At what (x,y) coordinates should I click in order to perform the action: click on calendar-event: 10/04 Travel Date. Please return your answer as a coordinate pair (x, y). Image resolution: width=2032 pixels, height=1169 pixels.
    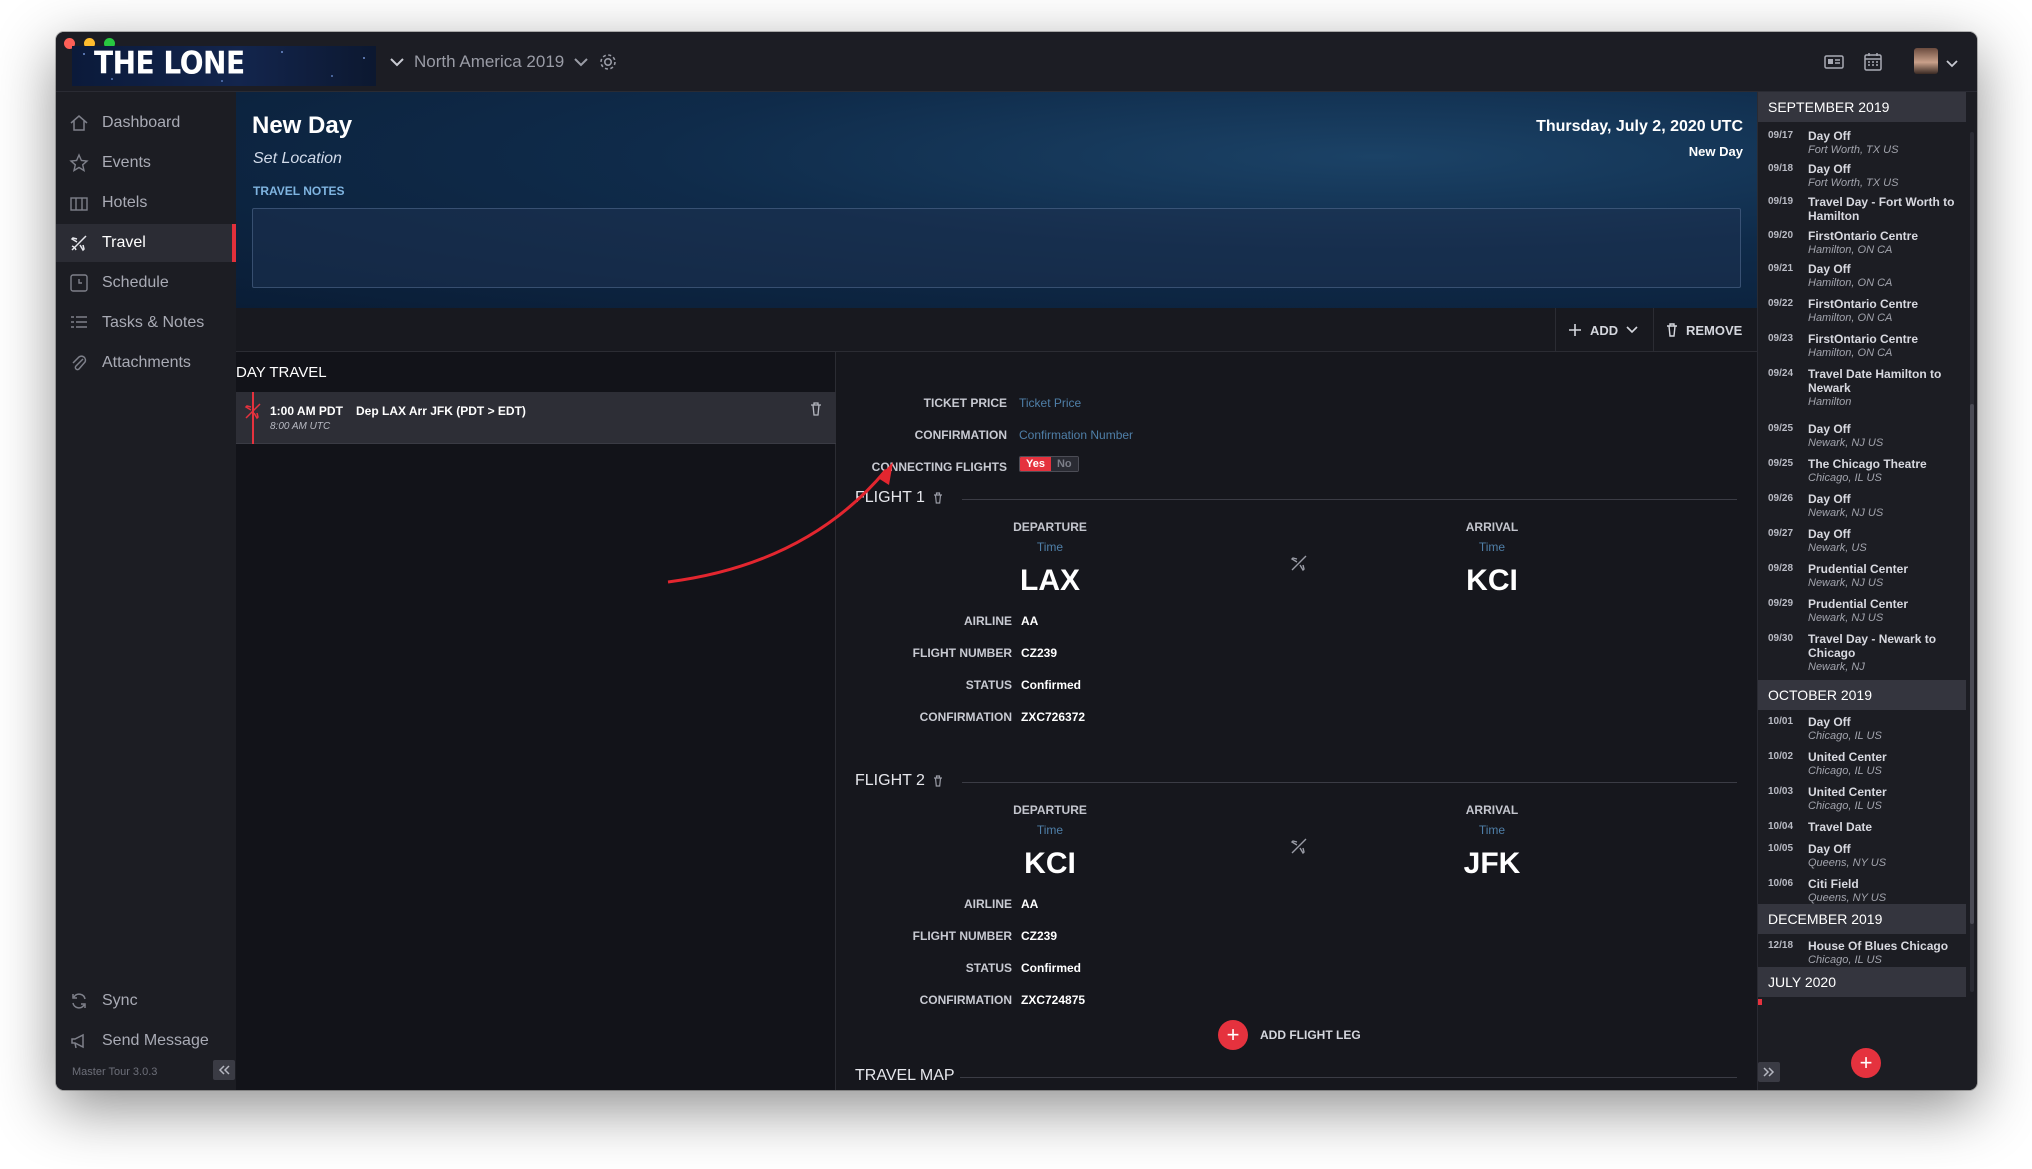
    Looking at the image, I should click on (1862, 829).